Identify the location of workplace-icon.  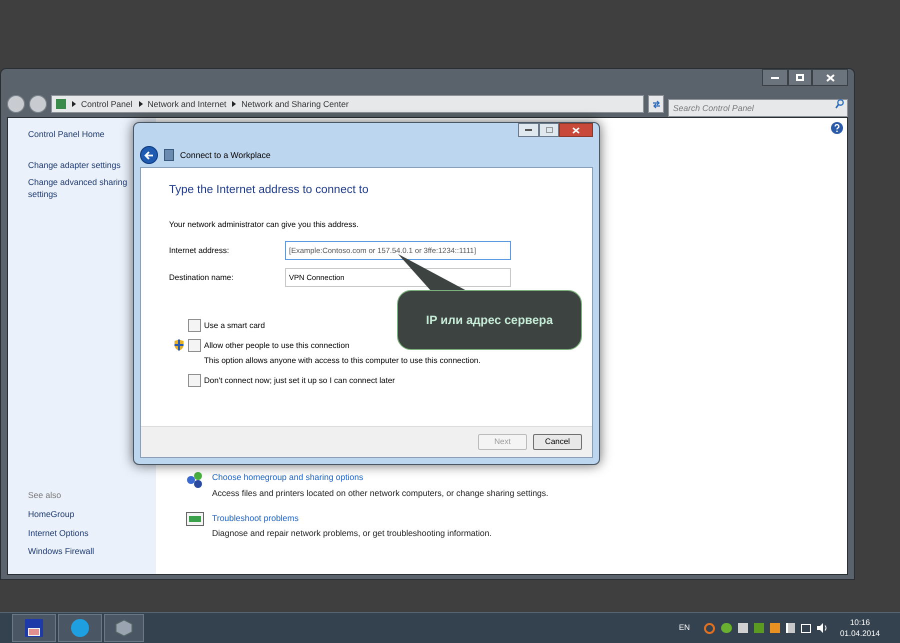
(169, 155).